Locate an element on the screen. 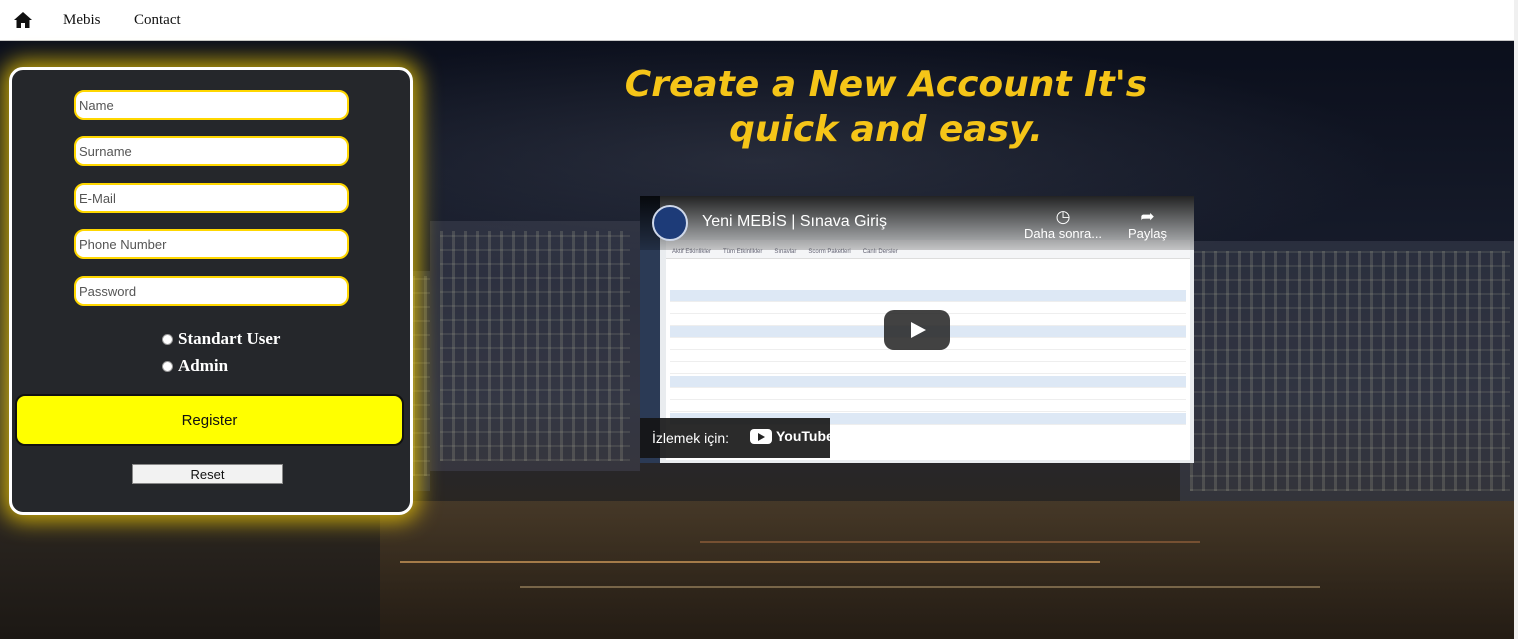  radio-label: Admin is located at coordinates (203, 365).